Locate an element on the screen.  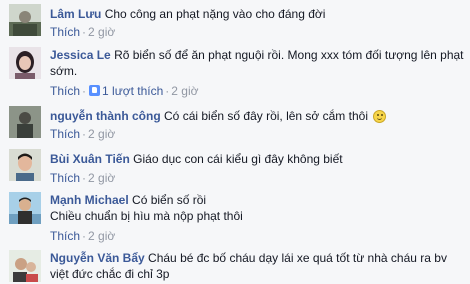
commenter-name: nguyễn thành công is located at coordinates (105, 116).